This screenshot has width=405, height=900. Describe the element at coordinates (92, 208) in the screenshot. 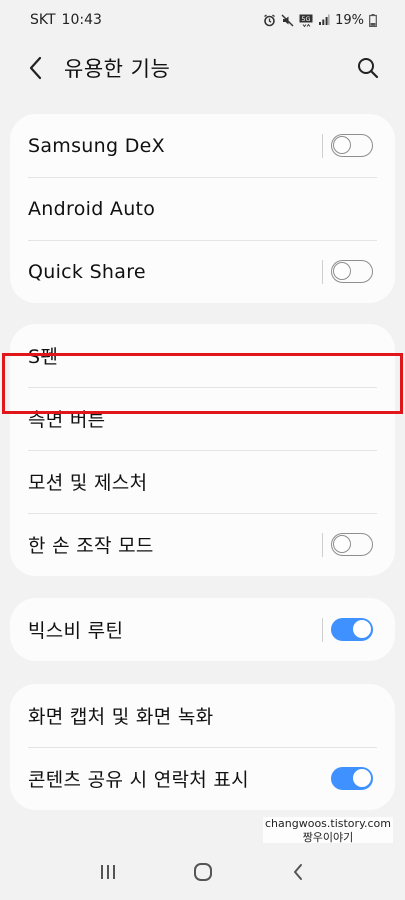

I see `setting-label: Android Auto` at that location.